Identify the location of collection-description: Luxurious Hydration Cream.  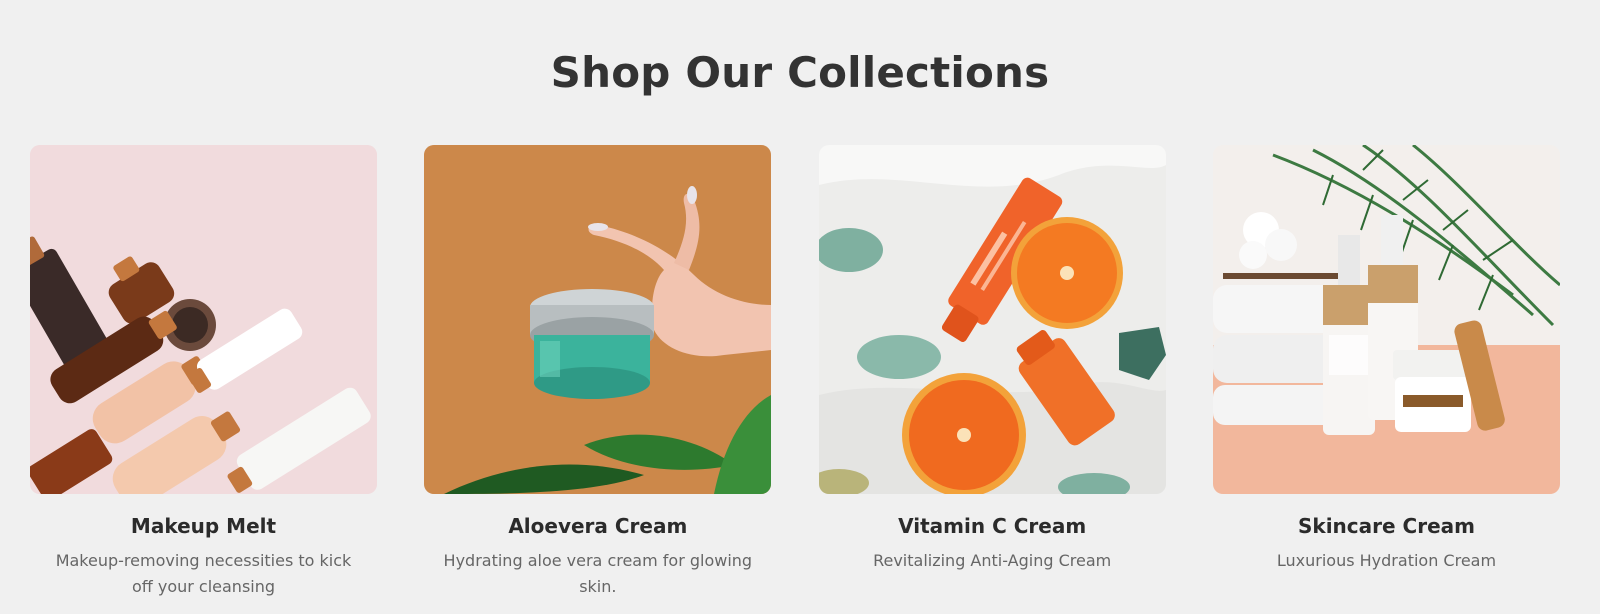
(1386, 560).